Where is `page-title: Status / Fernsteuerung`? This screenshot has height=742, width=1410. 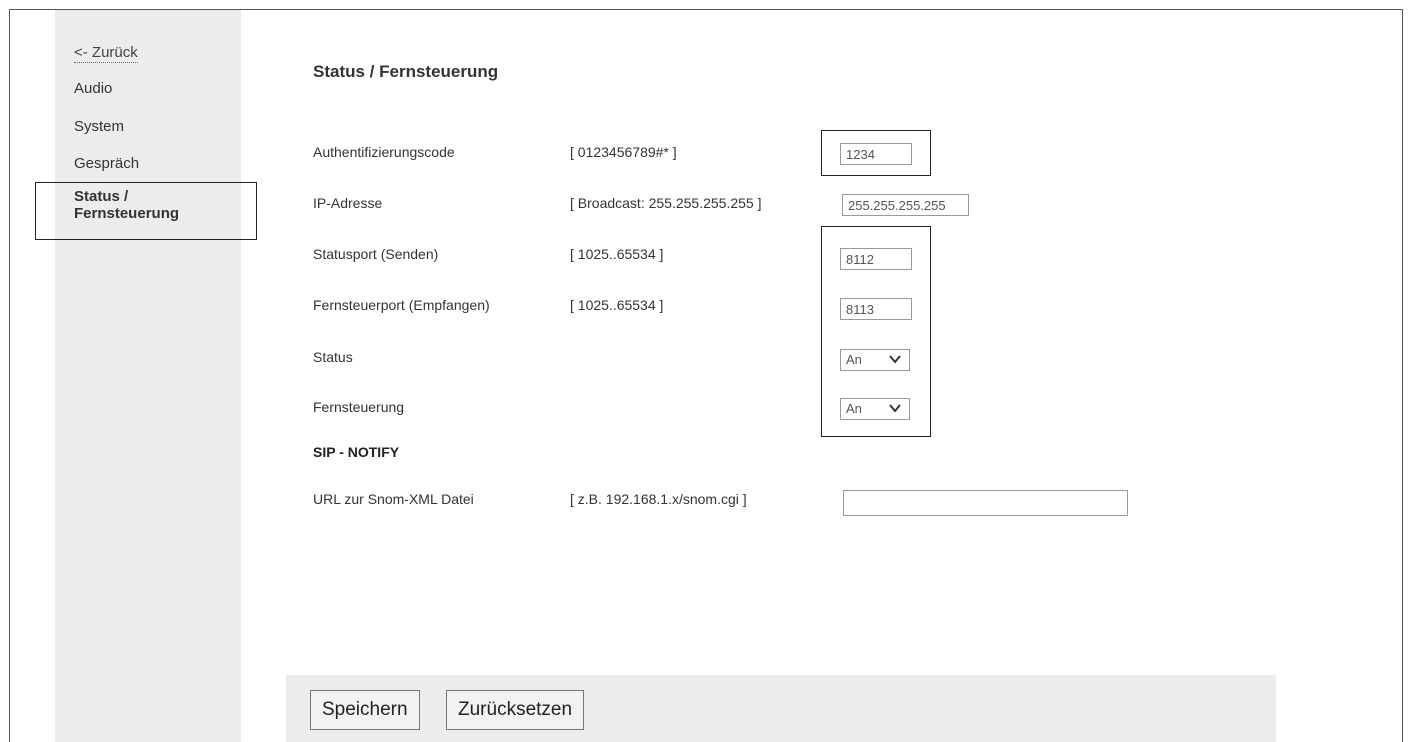 page-title: Status / Fernsteuerung is located at coordinates (406, 71).